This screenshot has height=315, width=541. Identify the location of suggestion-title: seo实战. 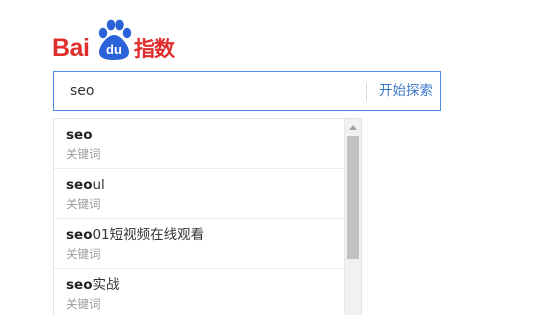
(205, 285).